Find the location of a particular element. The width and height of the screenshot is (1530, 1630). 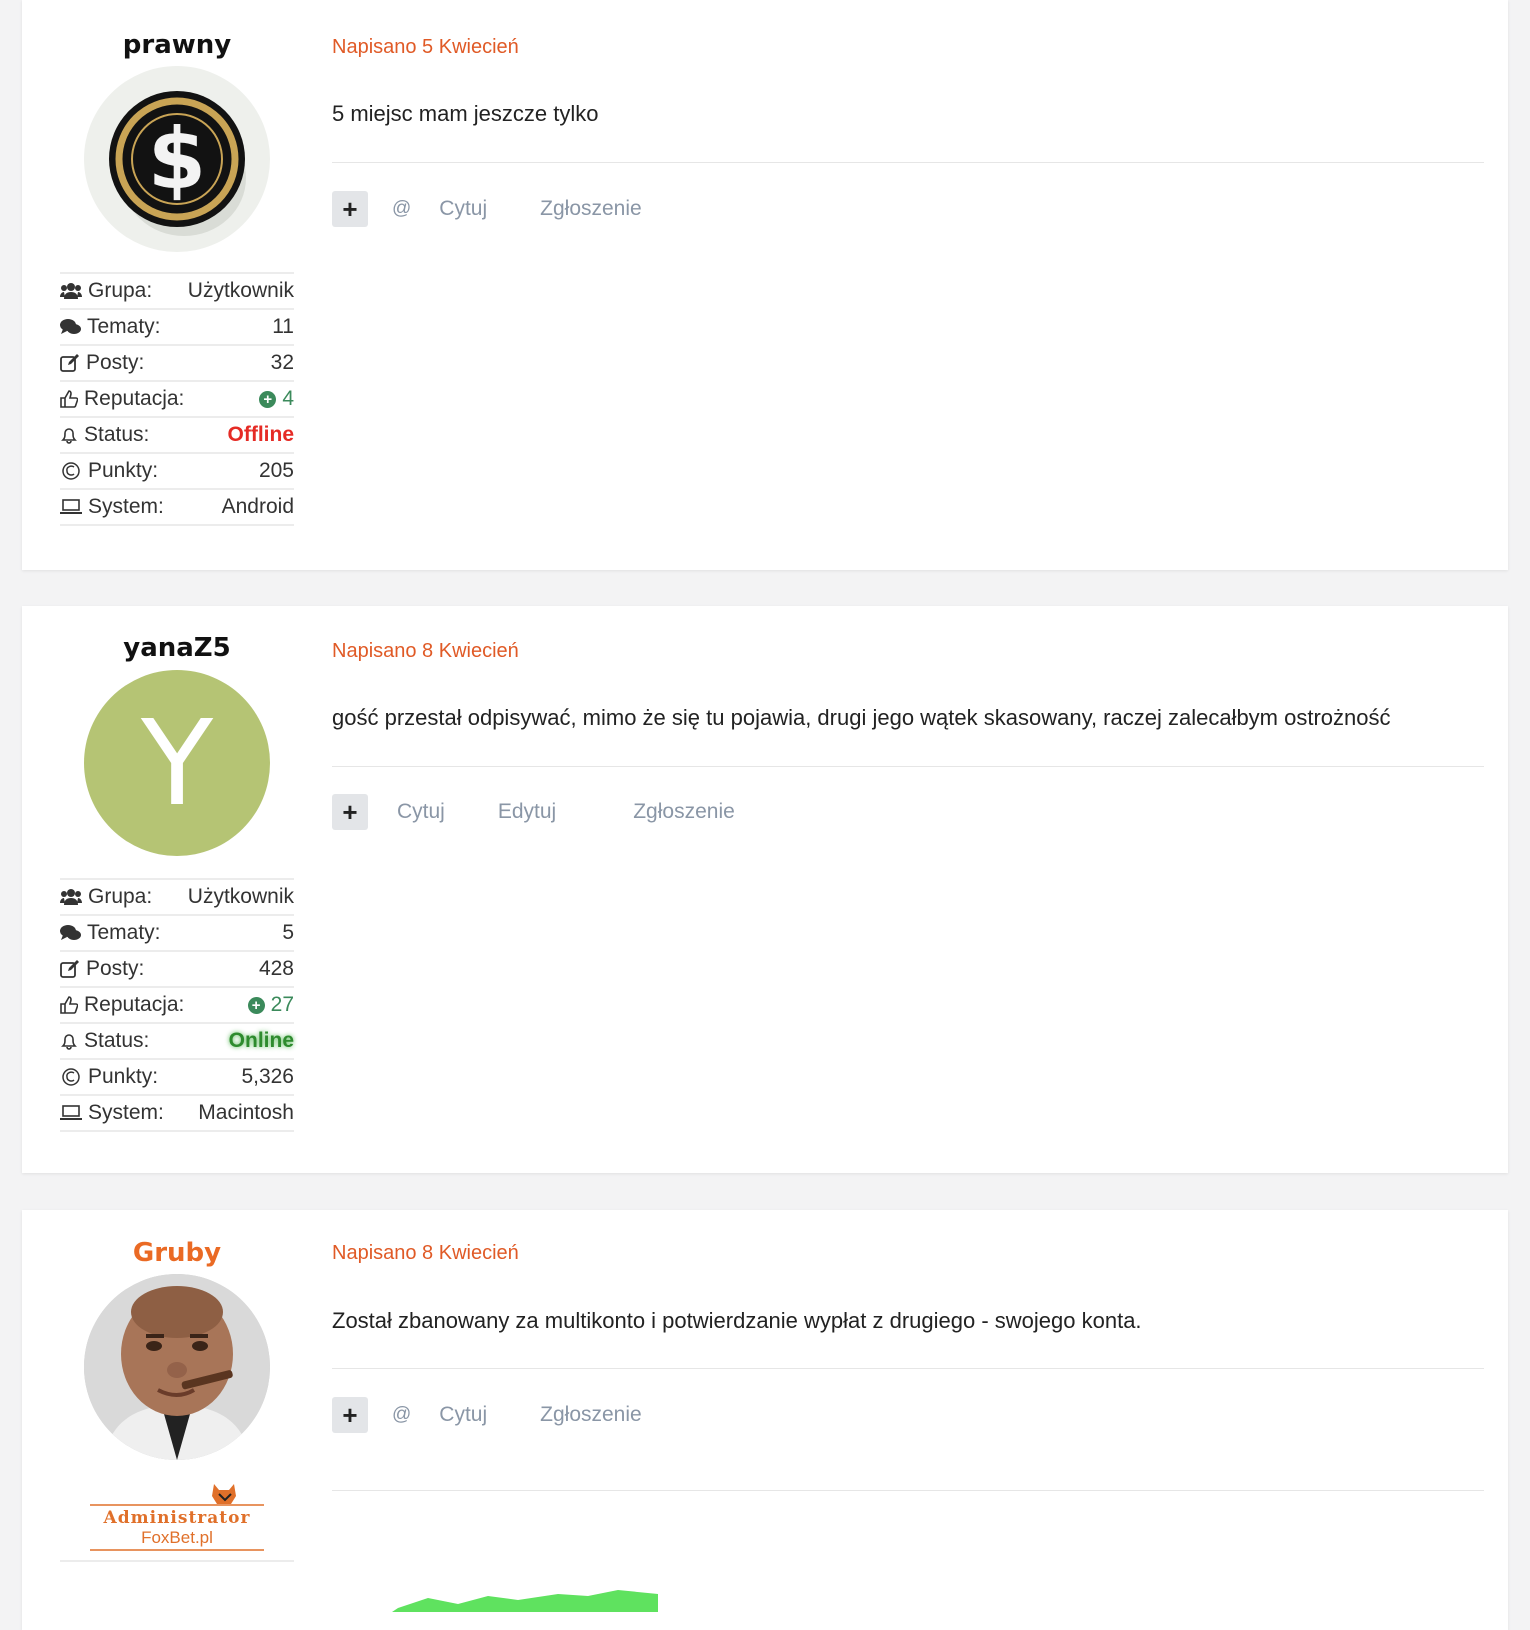

edit-button: Edytuj is located at coordinates (527, 812).